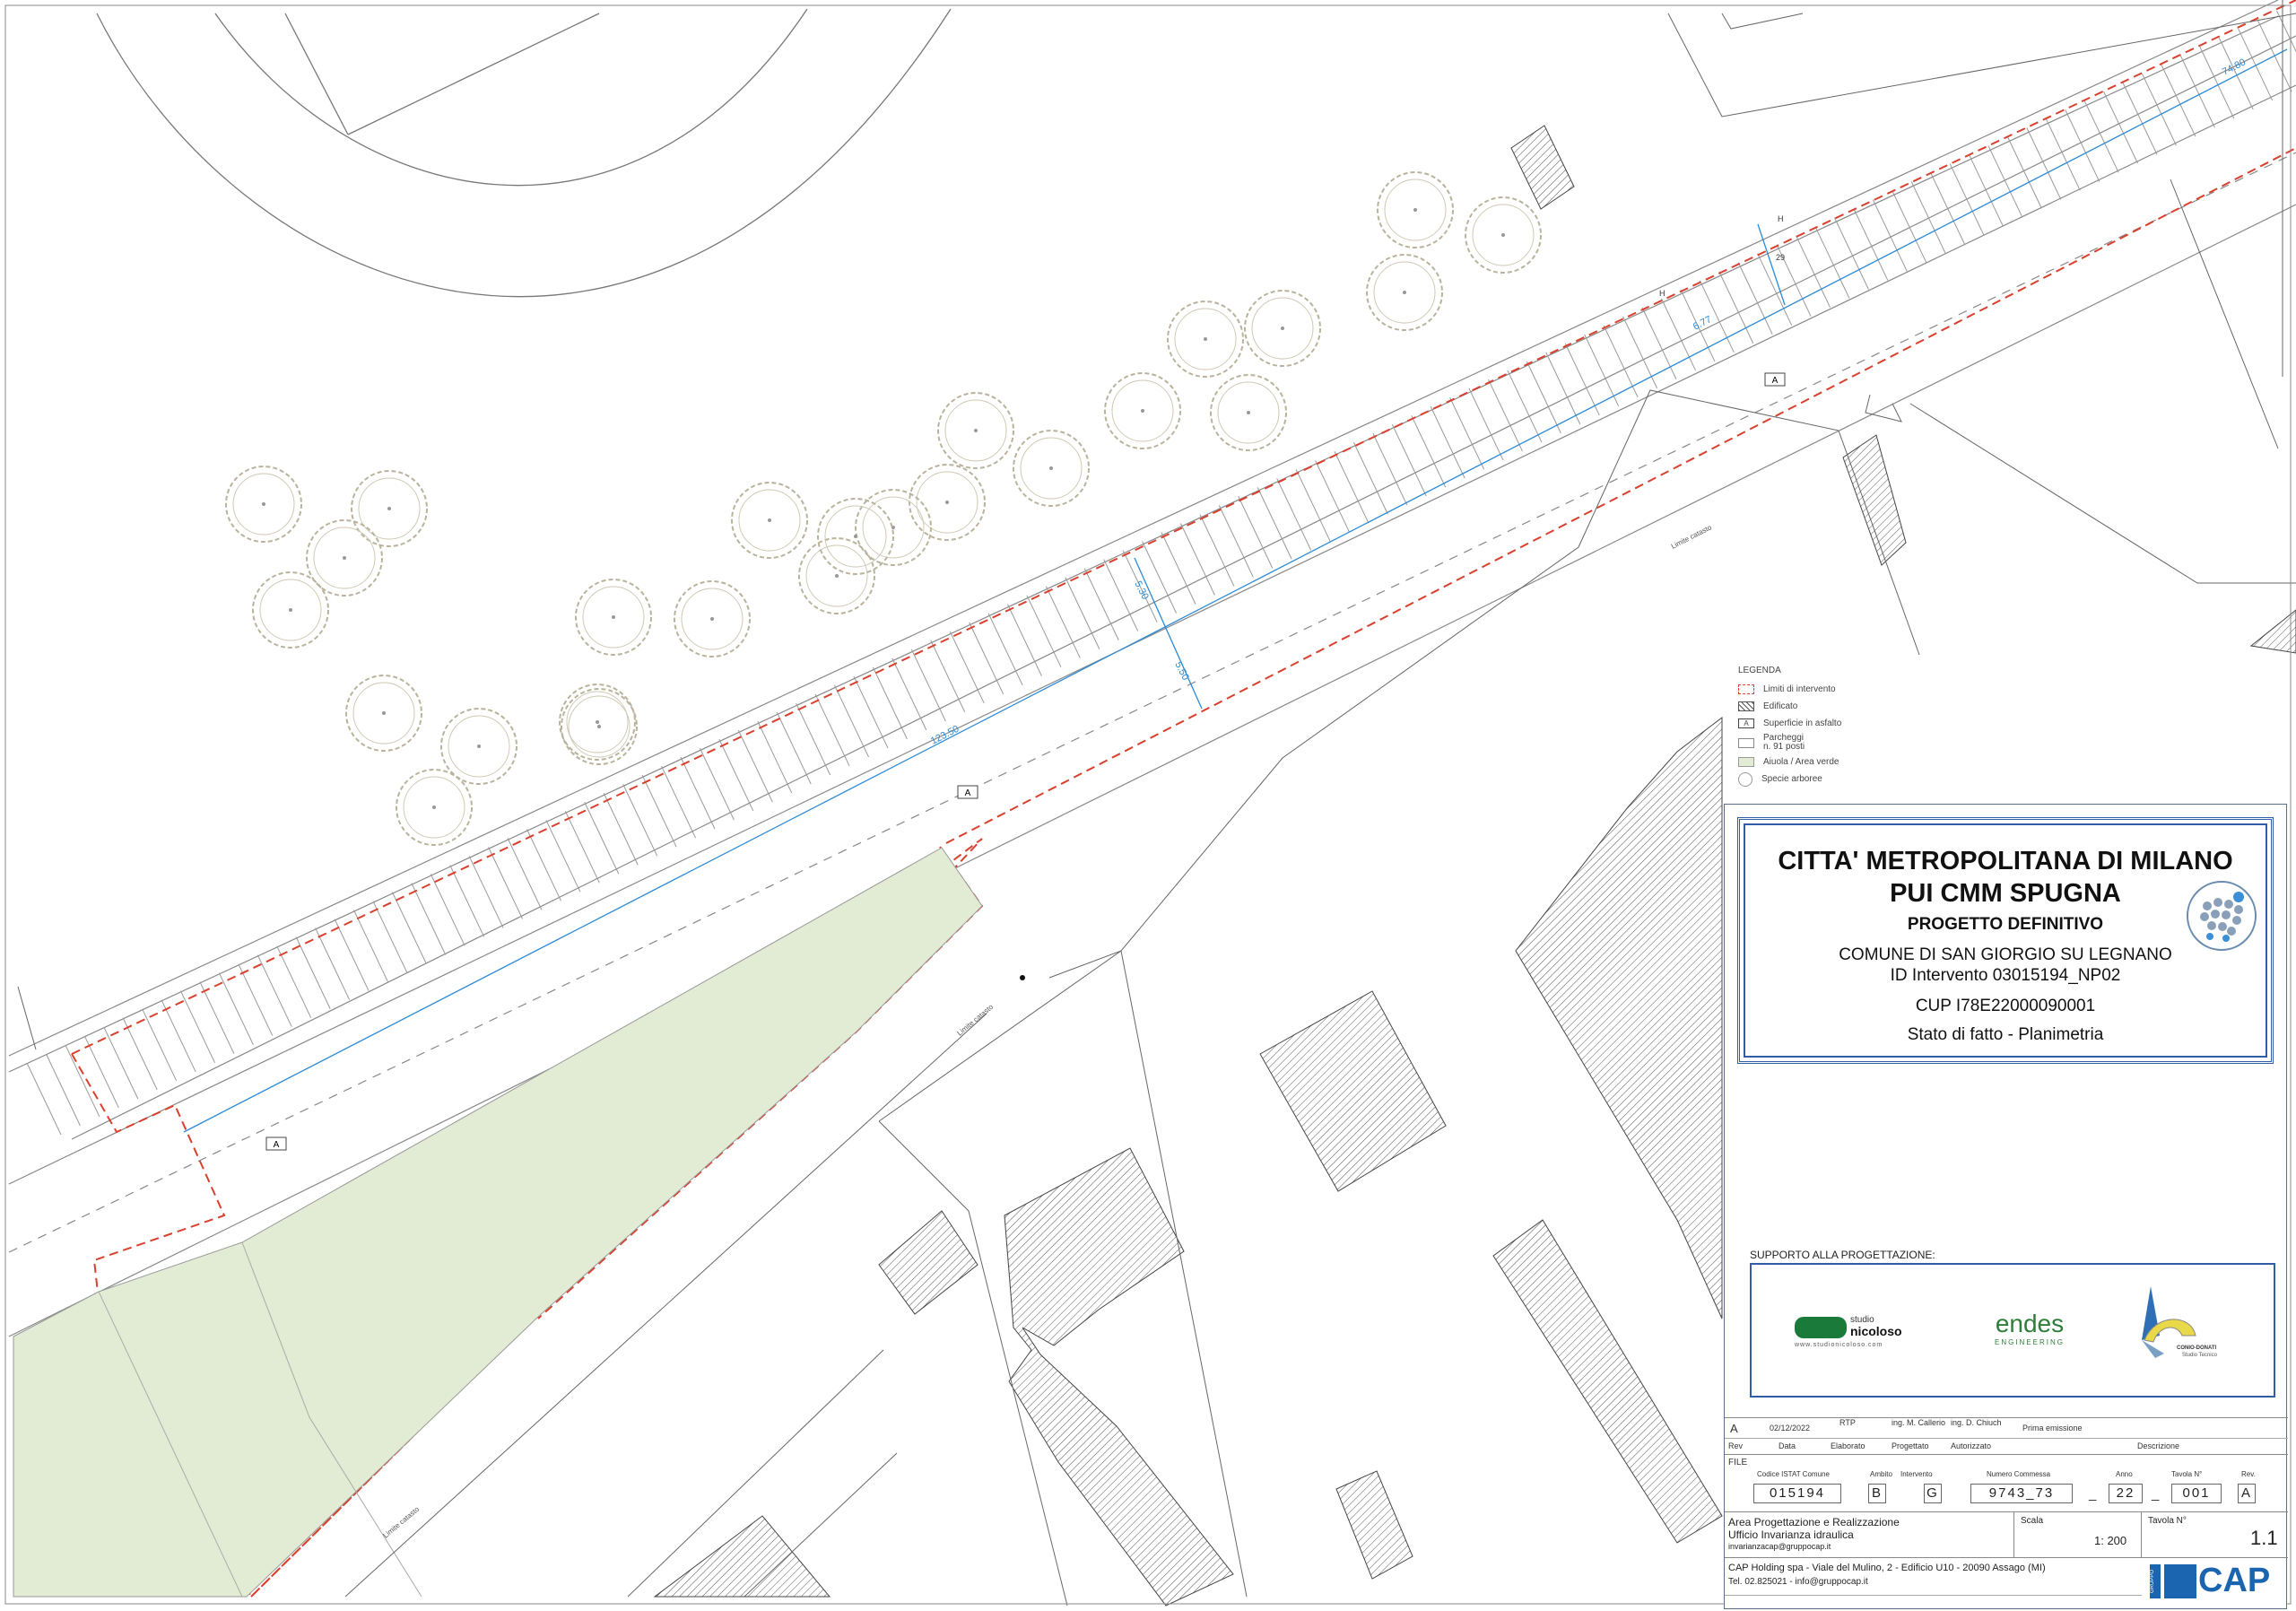 This screenshot has width=2296, height=1611. Describe the element at coordinates (2029, 1328) in the screenshot. I see `endes-logo: endes ENGINEERING` at that location.